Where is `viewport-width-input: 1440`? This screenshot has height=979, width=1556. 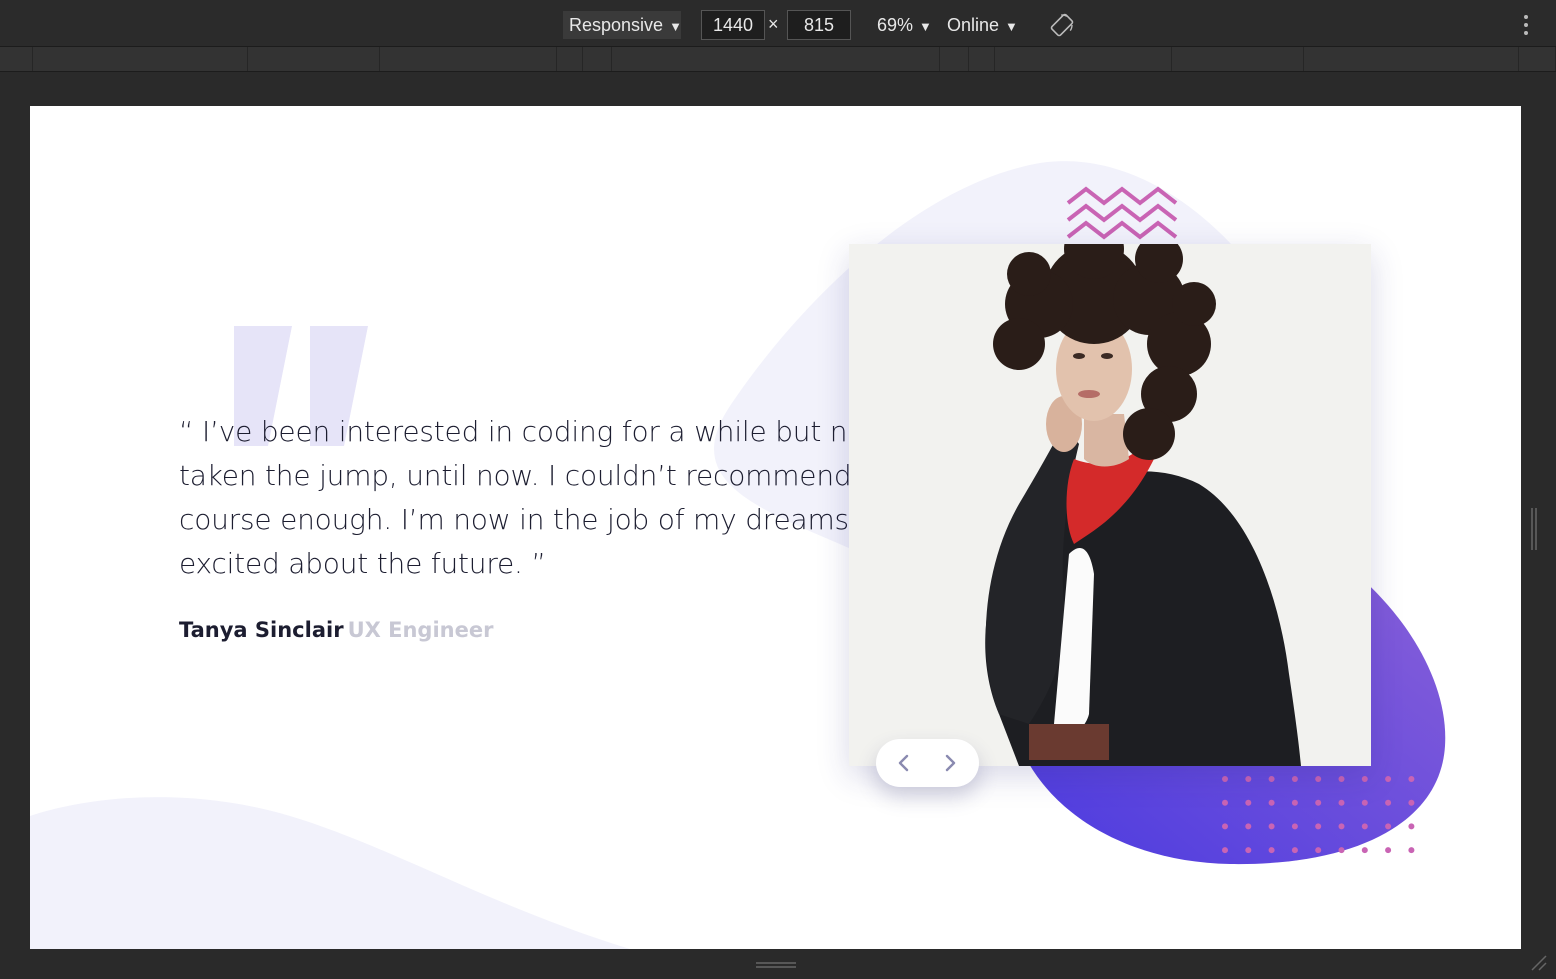 viewport-width-input: 1440 is located at coordinates (733, 25).